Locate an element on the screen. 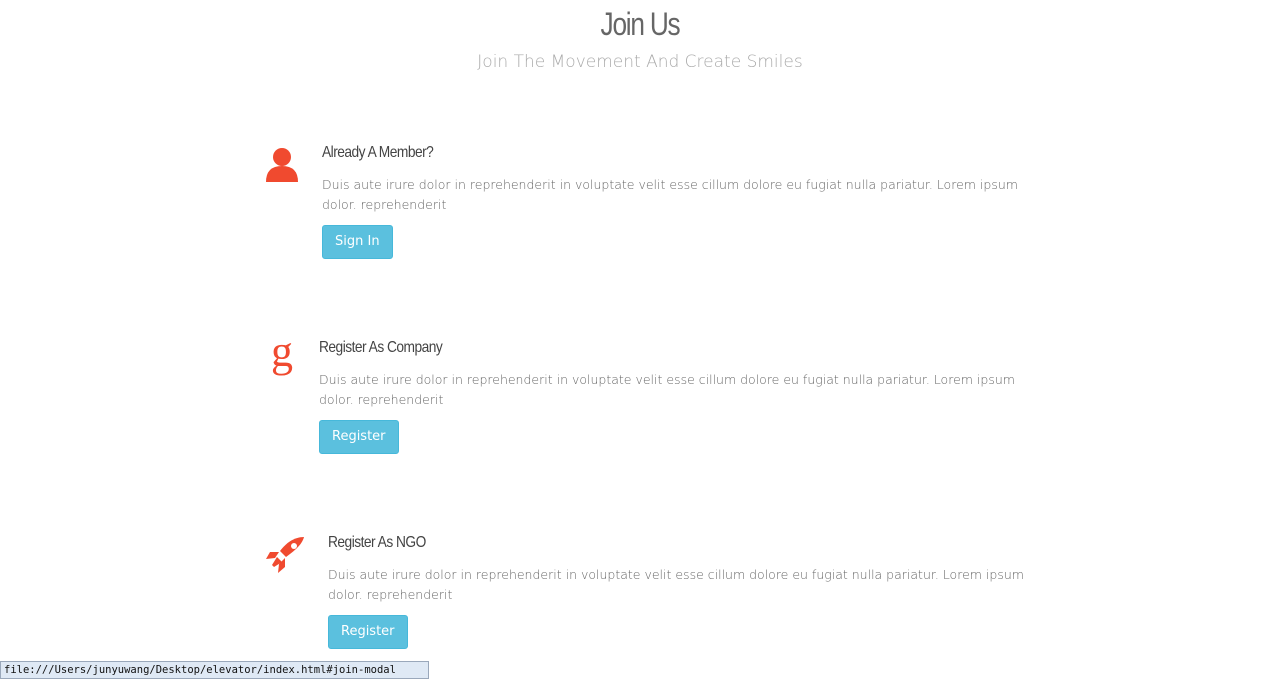 This screenshot has width=1280, height=679. sign-in-button: Sign In is located at coordinates (357, 242).